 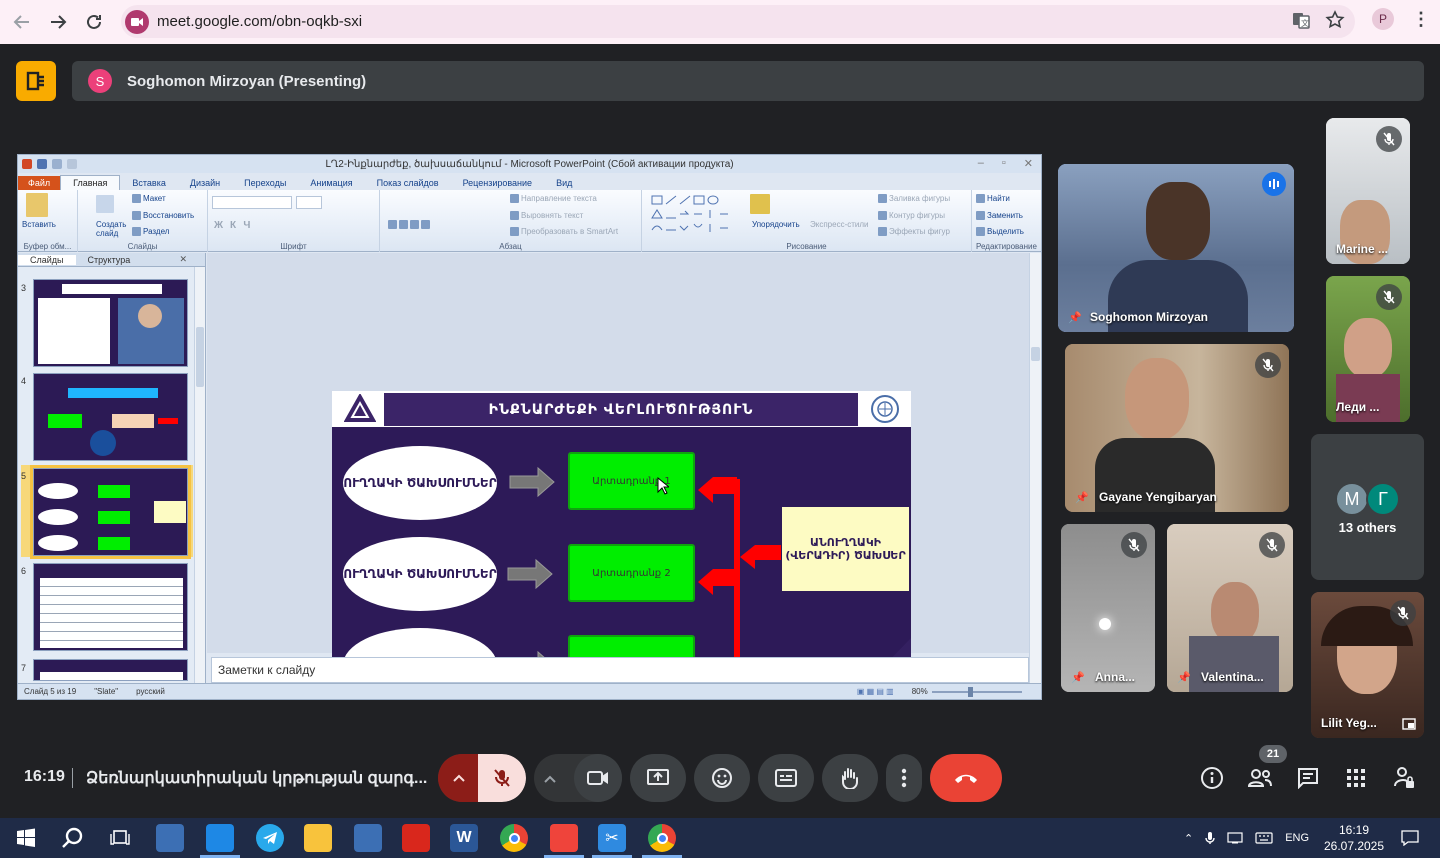 What do you see at coordinates (368, 838) in the screenshot?
I see `calculator-icon` at bounding box center [368, 838].